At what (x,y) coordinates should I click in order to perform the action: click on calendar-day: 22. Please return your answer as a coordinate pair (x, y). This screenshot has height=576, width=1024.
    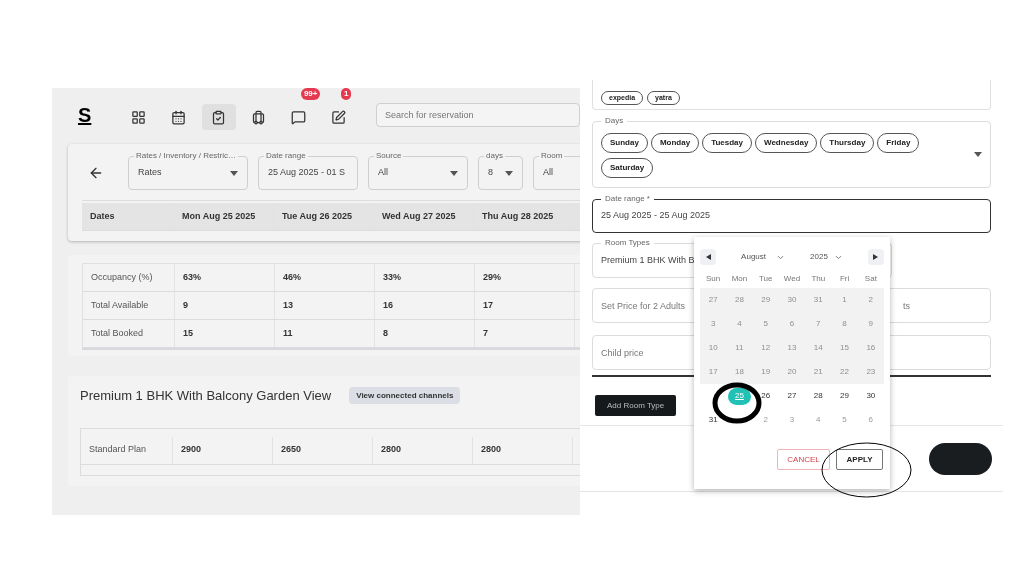
    Looking at the image, I should click on (845, 372).